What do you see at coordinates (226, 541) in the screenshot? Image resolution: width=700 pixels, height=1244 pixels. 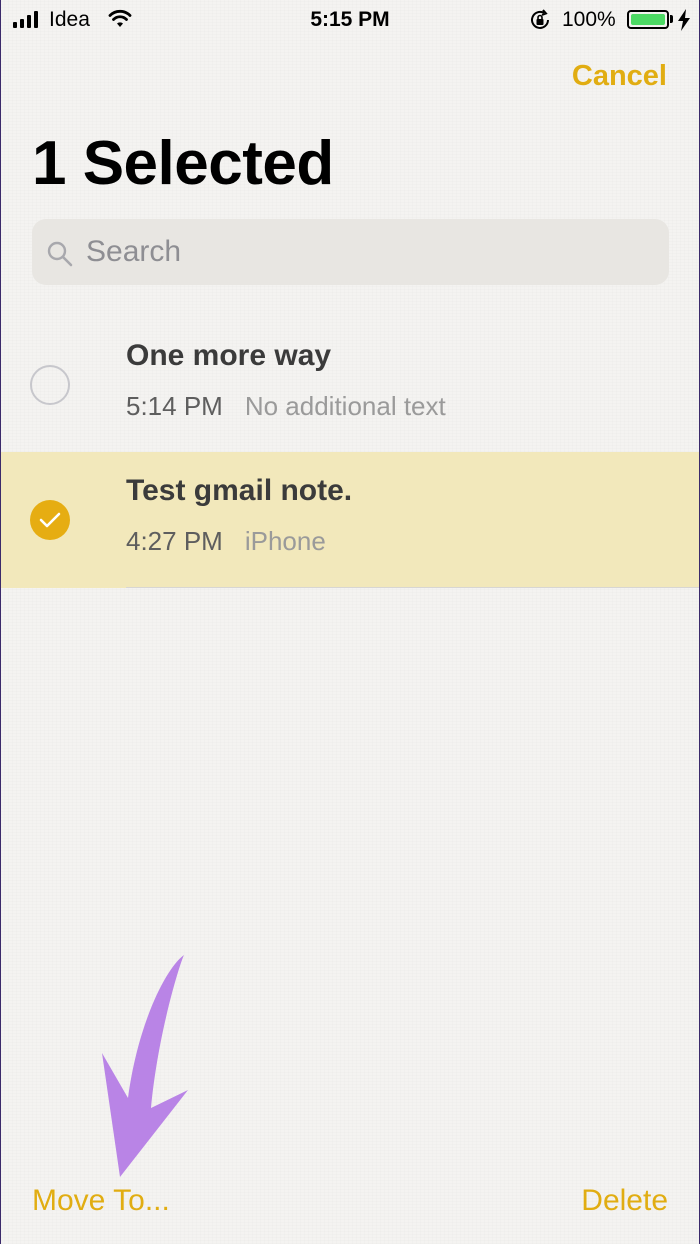 I see `note-meta: 4:27 PM iPhone` at bounding box center [226, 541].